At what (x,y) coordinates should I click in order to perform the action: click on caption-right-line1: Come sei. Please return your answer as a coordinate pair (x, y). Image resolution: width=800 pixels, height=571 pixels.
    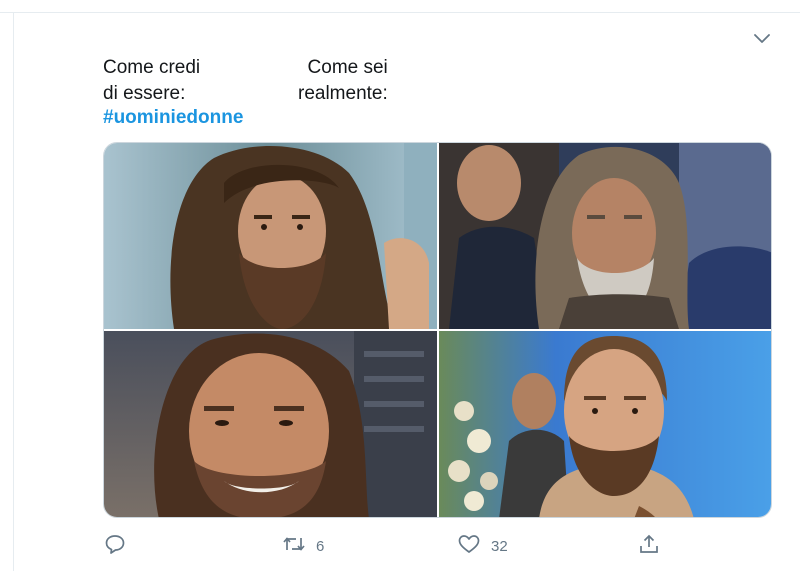
    Looking at the image, I should click on (347, 67).